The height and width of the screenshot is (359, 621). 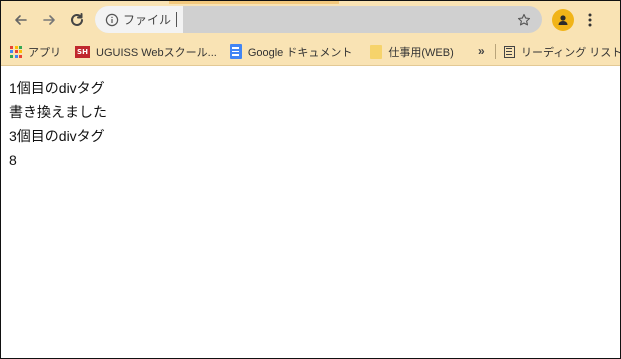 I want to click on site-label: ファイル, so click(x=147, y=20).